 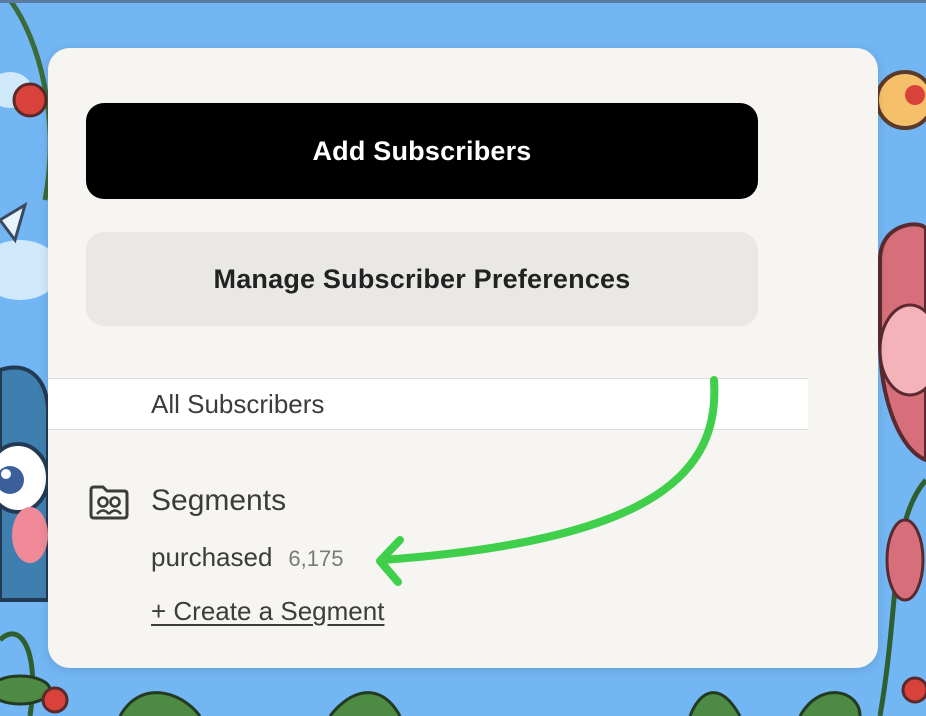 I want to click on segments-heading: Segments, so click(x=219, y=500).